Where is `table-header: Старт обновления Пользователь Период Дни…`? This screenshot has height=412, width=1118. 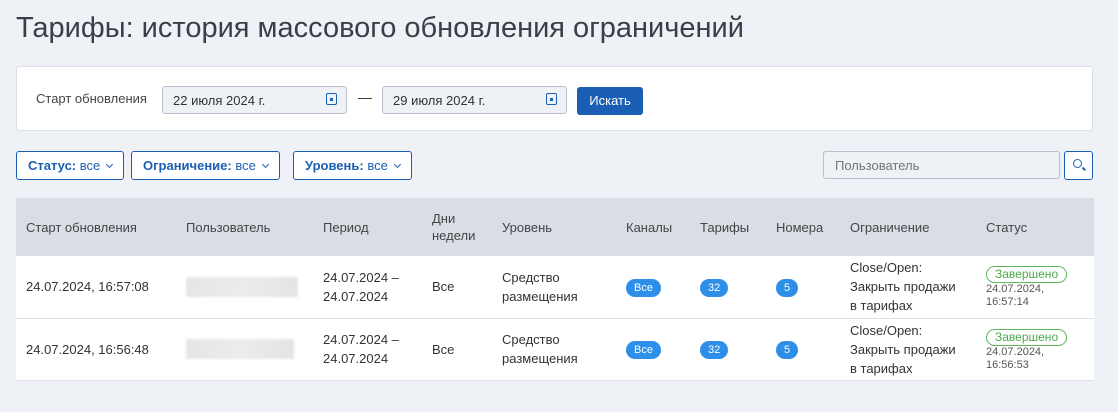 table-header: Старт обновления Пользователь Период Дни… is located at coordinates (555, 227).